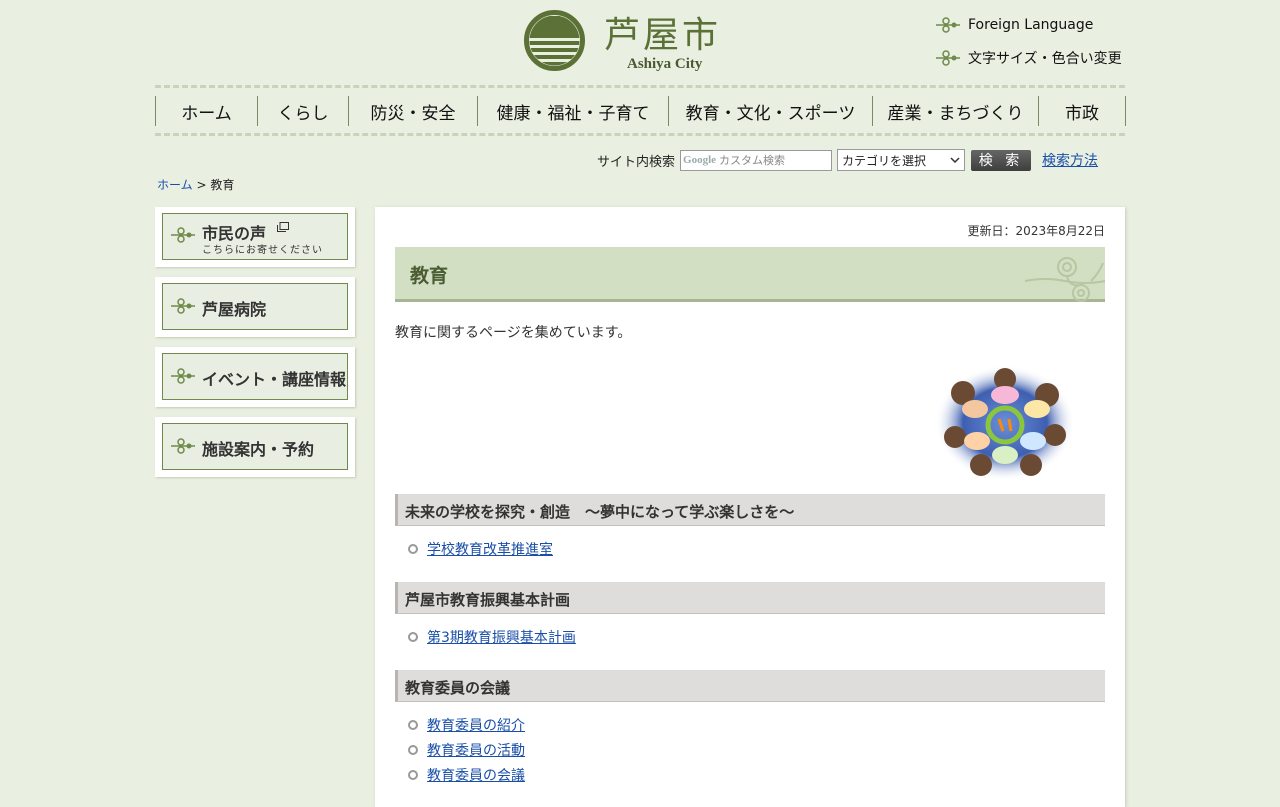 Image resolution: width=1280 pixels, height=807 pixels. I want to click on search-button: 検 索, so click(1001, 160).